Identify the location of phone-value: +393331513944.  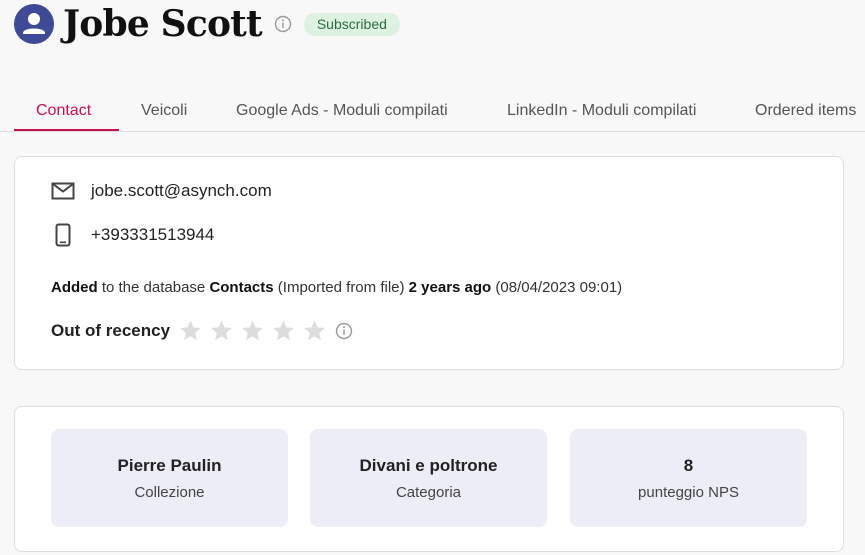
(152, 235).